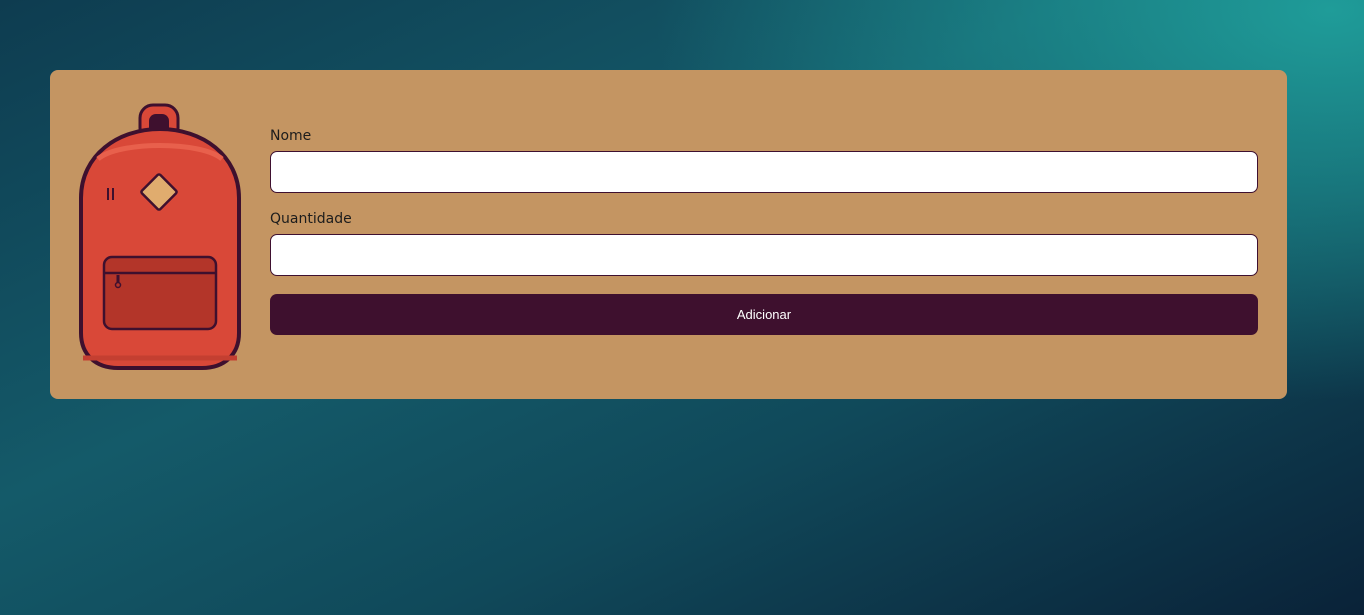 Image resolution: width=1364 pixels, height=615 pixels. I want to click on name-input, so click(764, 172).